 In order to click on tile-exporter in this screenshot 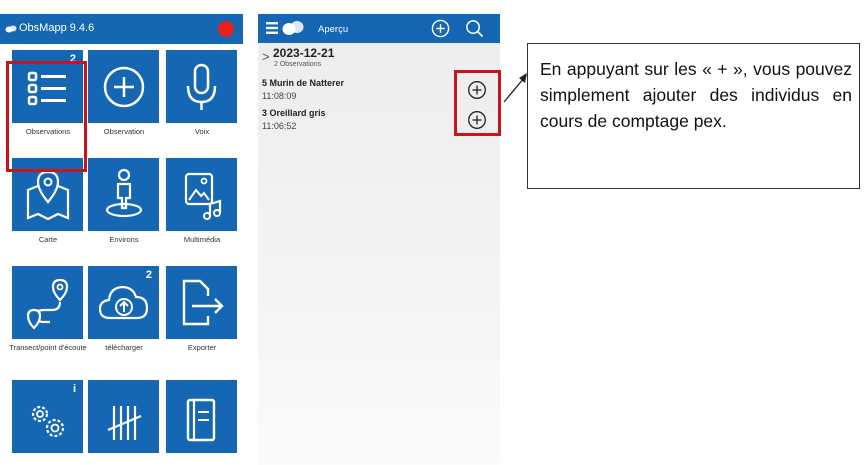, I will do `click(201, 302)`.